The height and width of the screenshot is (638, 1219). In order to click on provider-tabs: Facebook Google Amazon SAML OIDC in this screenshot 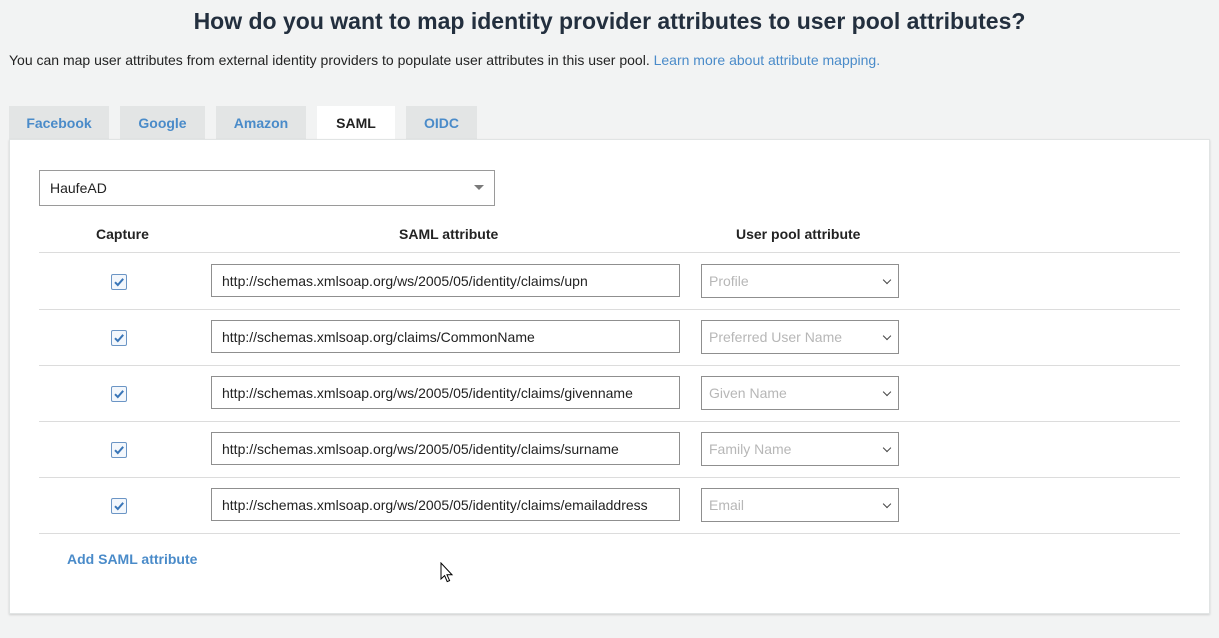, I will do `click(248, 123)`.